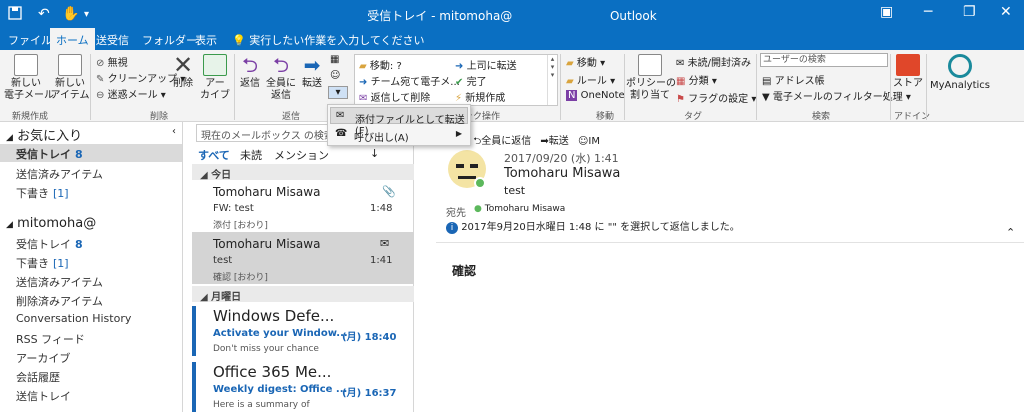 This screenshot has width=1024, height=412. What do you see at coordinates (380, 64) in the screenshot?
I see `qs-move: ▰ 移動: ?` at bounding box center [380, 64].